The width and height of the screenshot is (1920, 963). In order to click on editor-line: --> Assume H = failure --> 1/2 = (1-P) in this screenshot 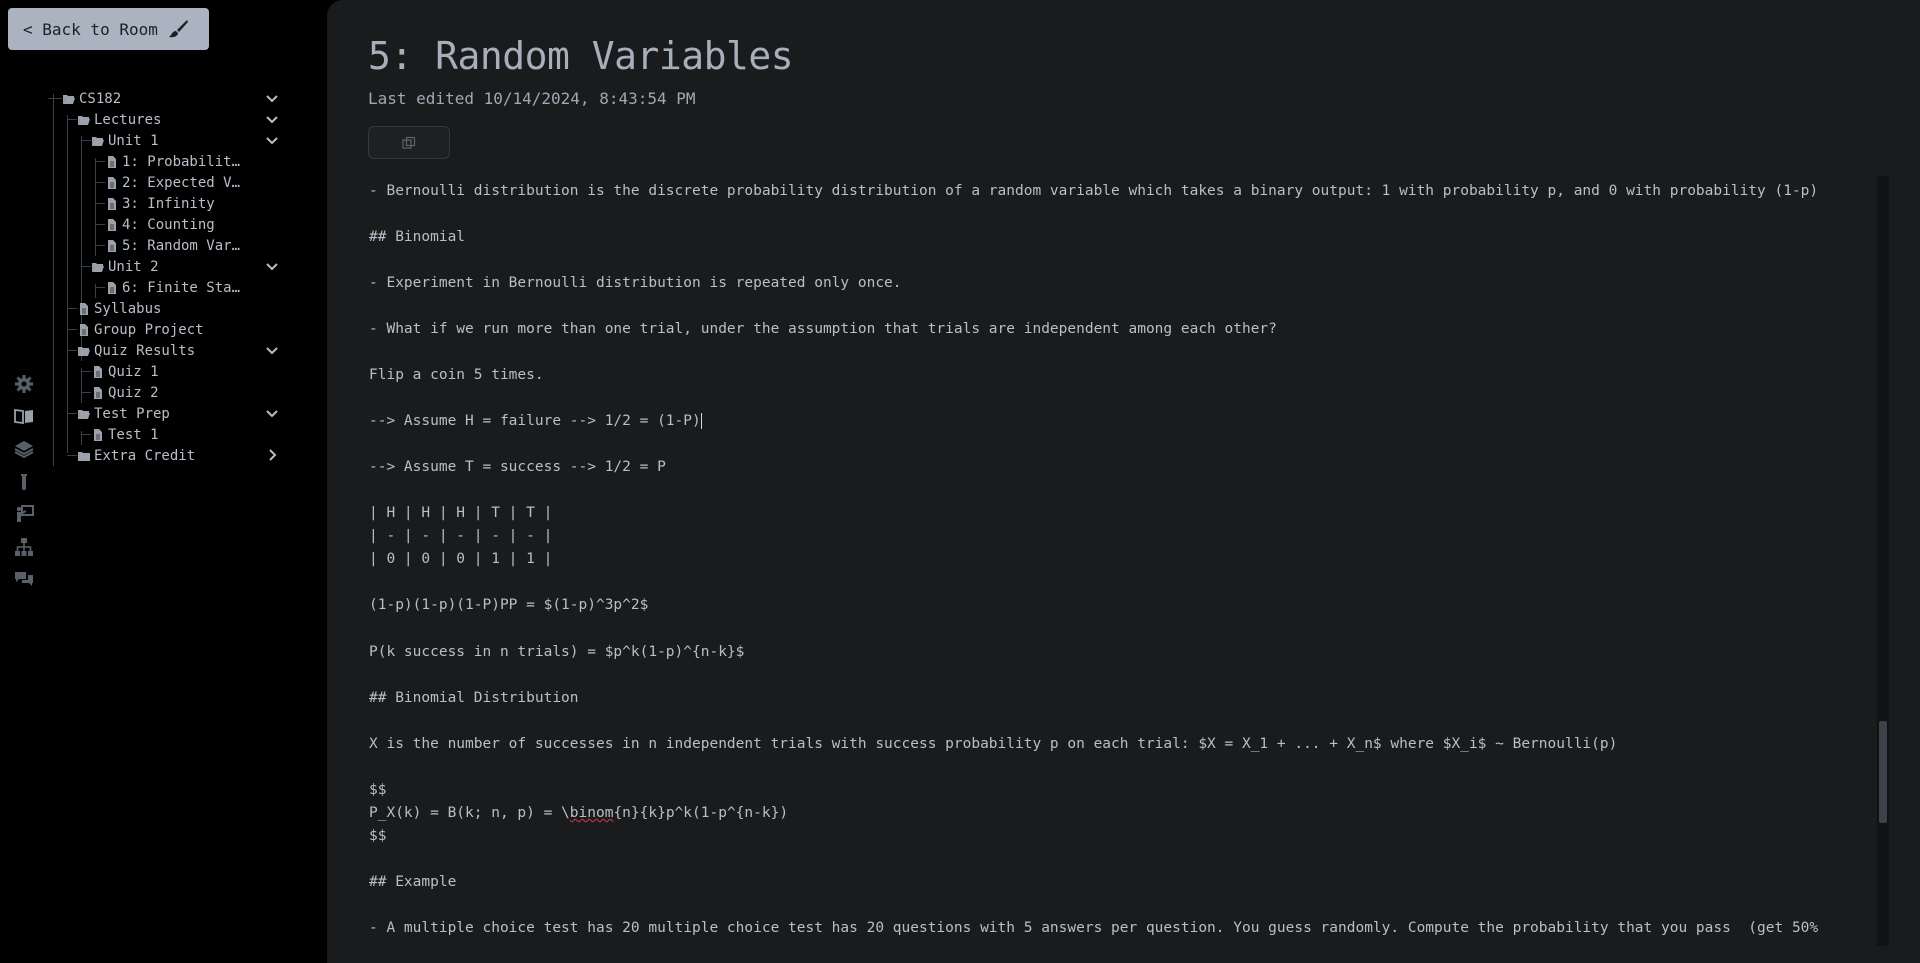, I will do `click(535, 421)`.